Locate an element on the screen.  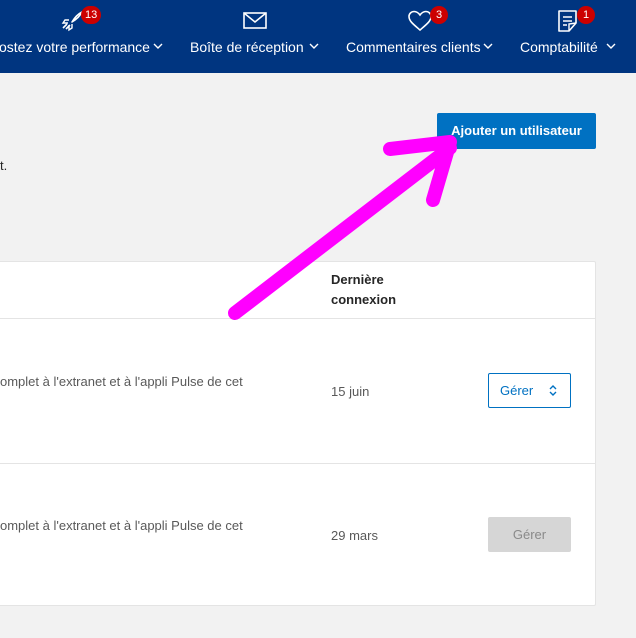
heart-icon is located at coordinates (420, 21).